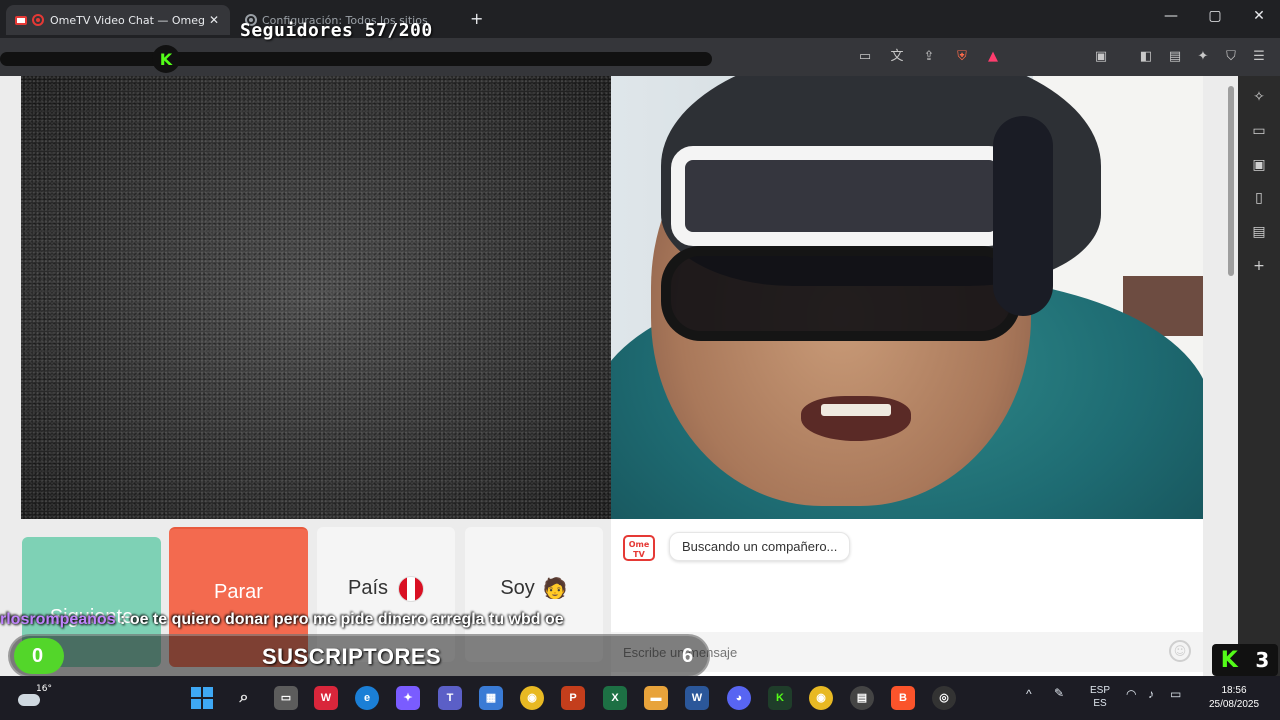 The height and width of the screenshot is (720, 1280). I want to click on bookmarks-icon: ▯, so click(1259, 198).